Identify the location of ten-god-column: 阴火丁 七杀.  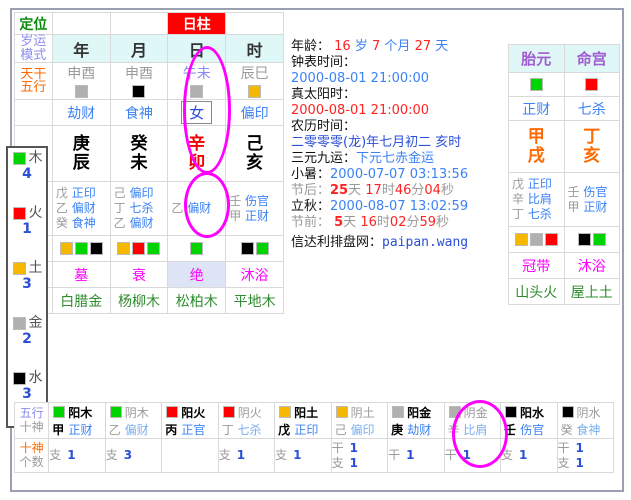
(246, 420).